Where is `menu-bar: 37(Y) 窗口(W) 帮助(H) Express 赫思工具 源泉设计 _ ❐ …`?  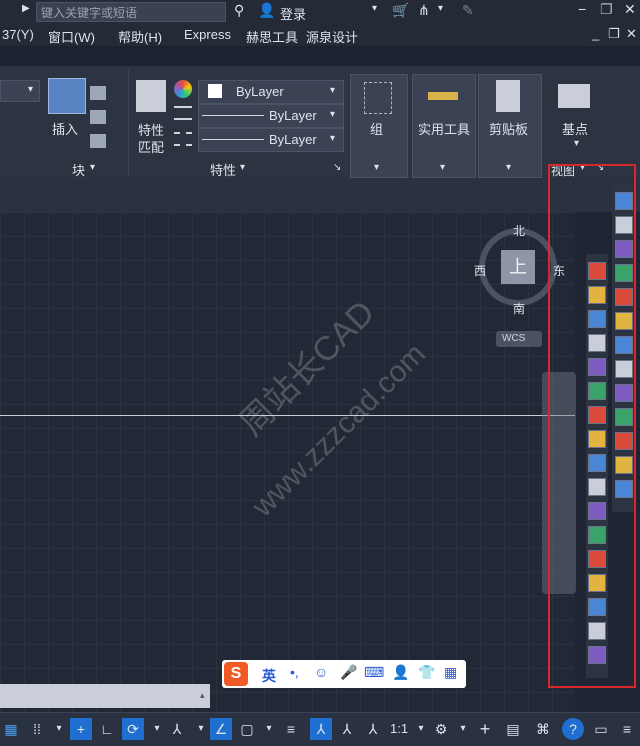 menu-bar: 37(Y) 窗口(W) 帮助(H) Express 赫思工具 源泉设计 _ ❐ … is located at coordinates (320, 35).